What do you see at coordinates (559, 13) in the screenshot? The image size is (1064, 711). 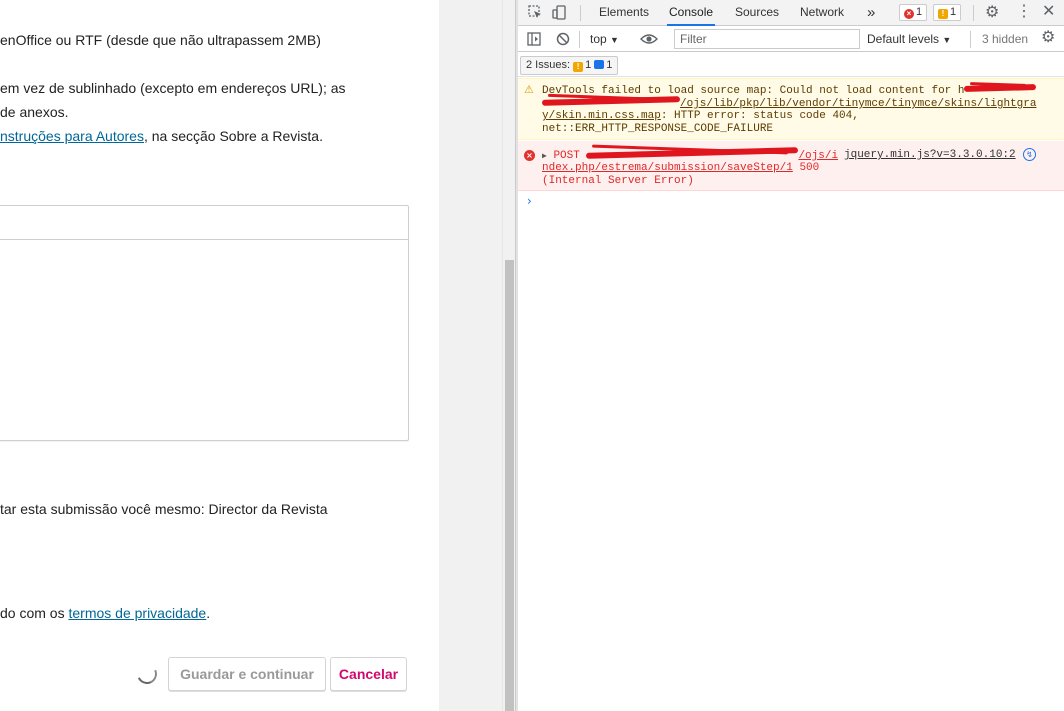 I see `device-toolbar-icon` at bounding box center [559, 13].